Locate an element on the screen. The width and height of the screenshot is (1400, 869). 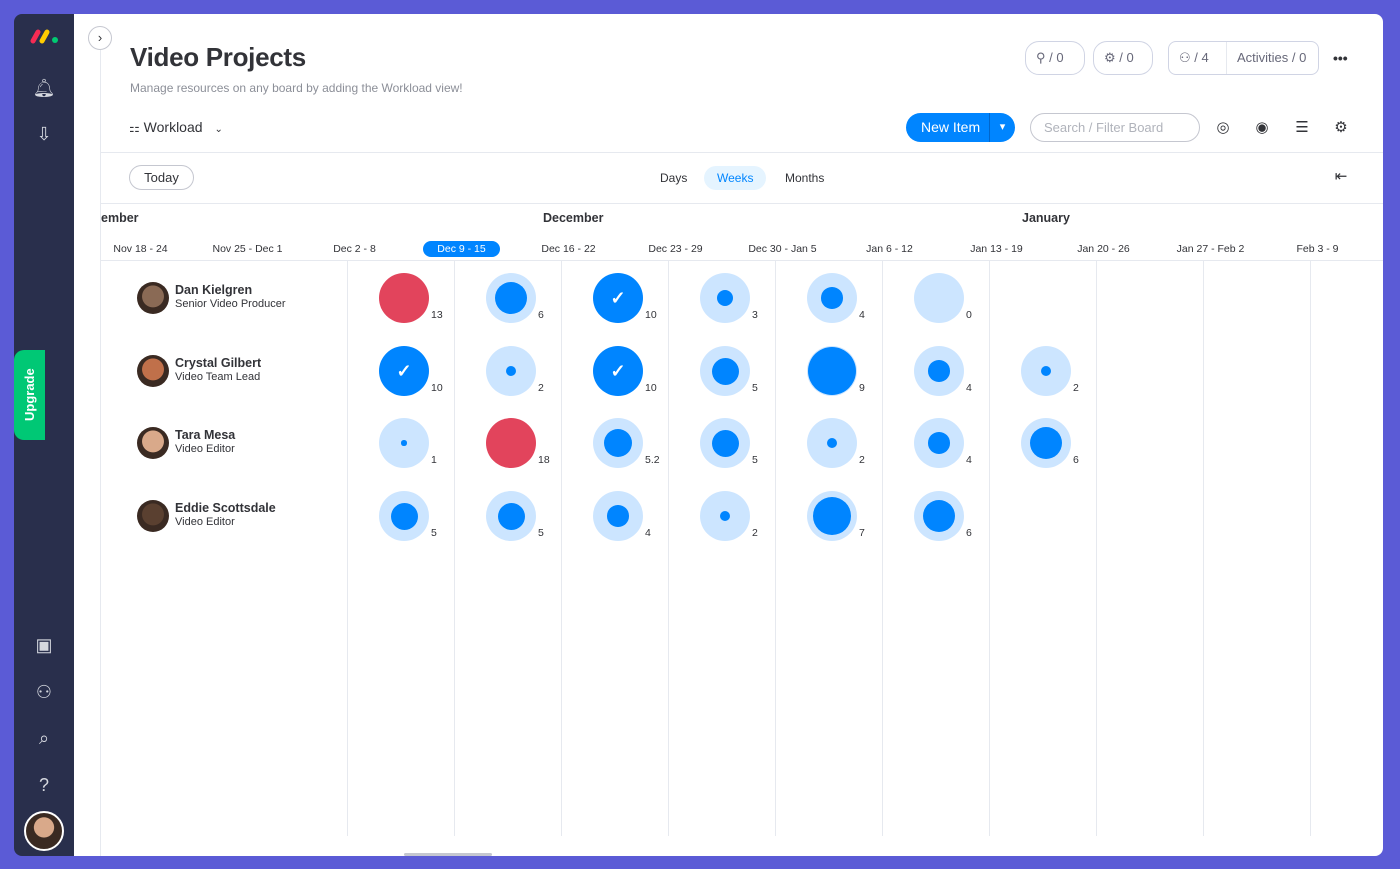
filter-icon: ☰ is located at coordinates (1302, 128).